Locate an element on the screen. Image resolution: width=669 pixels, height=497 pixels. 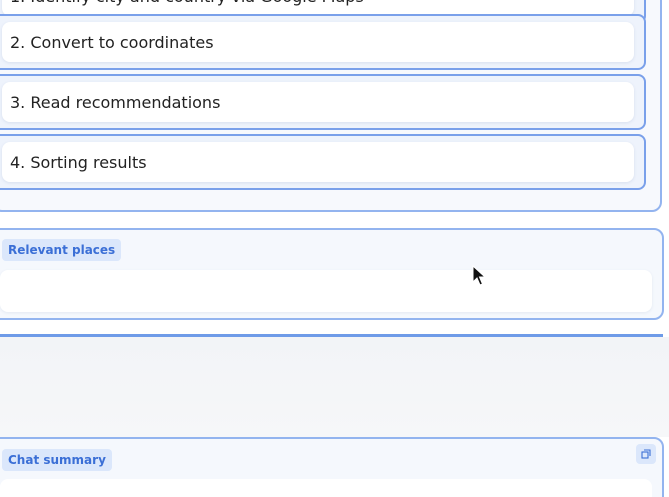
step-label: 4. Sorting results is located at coordinates (318, 162).